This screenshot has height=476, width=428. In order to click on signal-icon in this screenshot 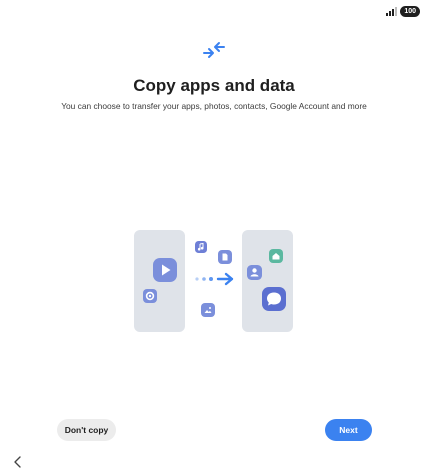, I will do `click(392, 11)`.